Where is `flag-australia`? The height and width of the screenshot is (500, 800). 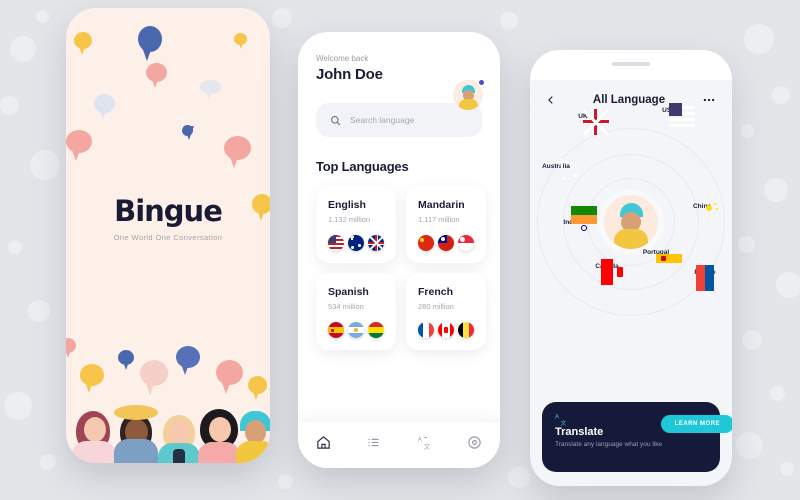
flag-australia is located at coordinates (356, 243).